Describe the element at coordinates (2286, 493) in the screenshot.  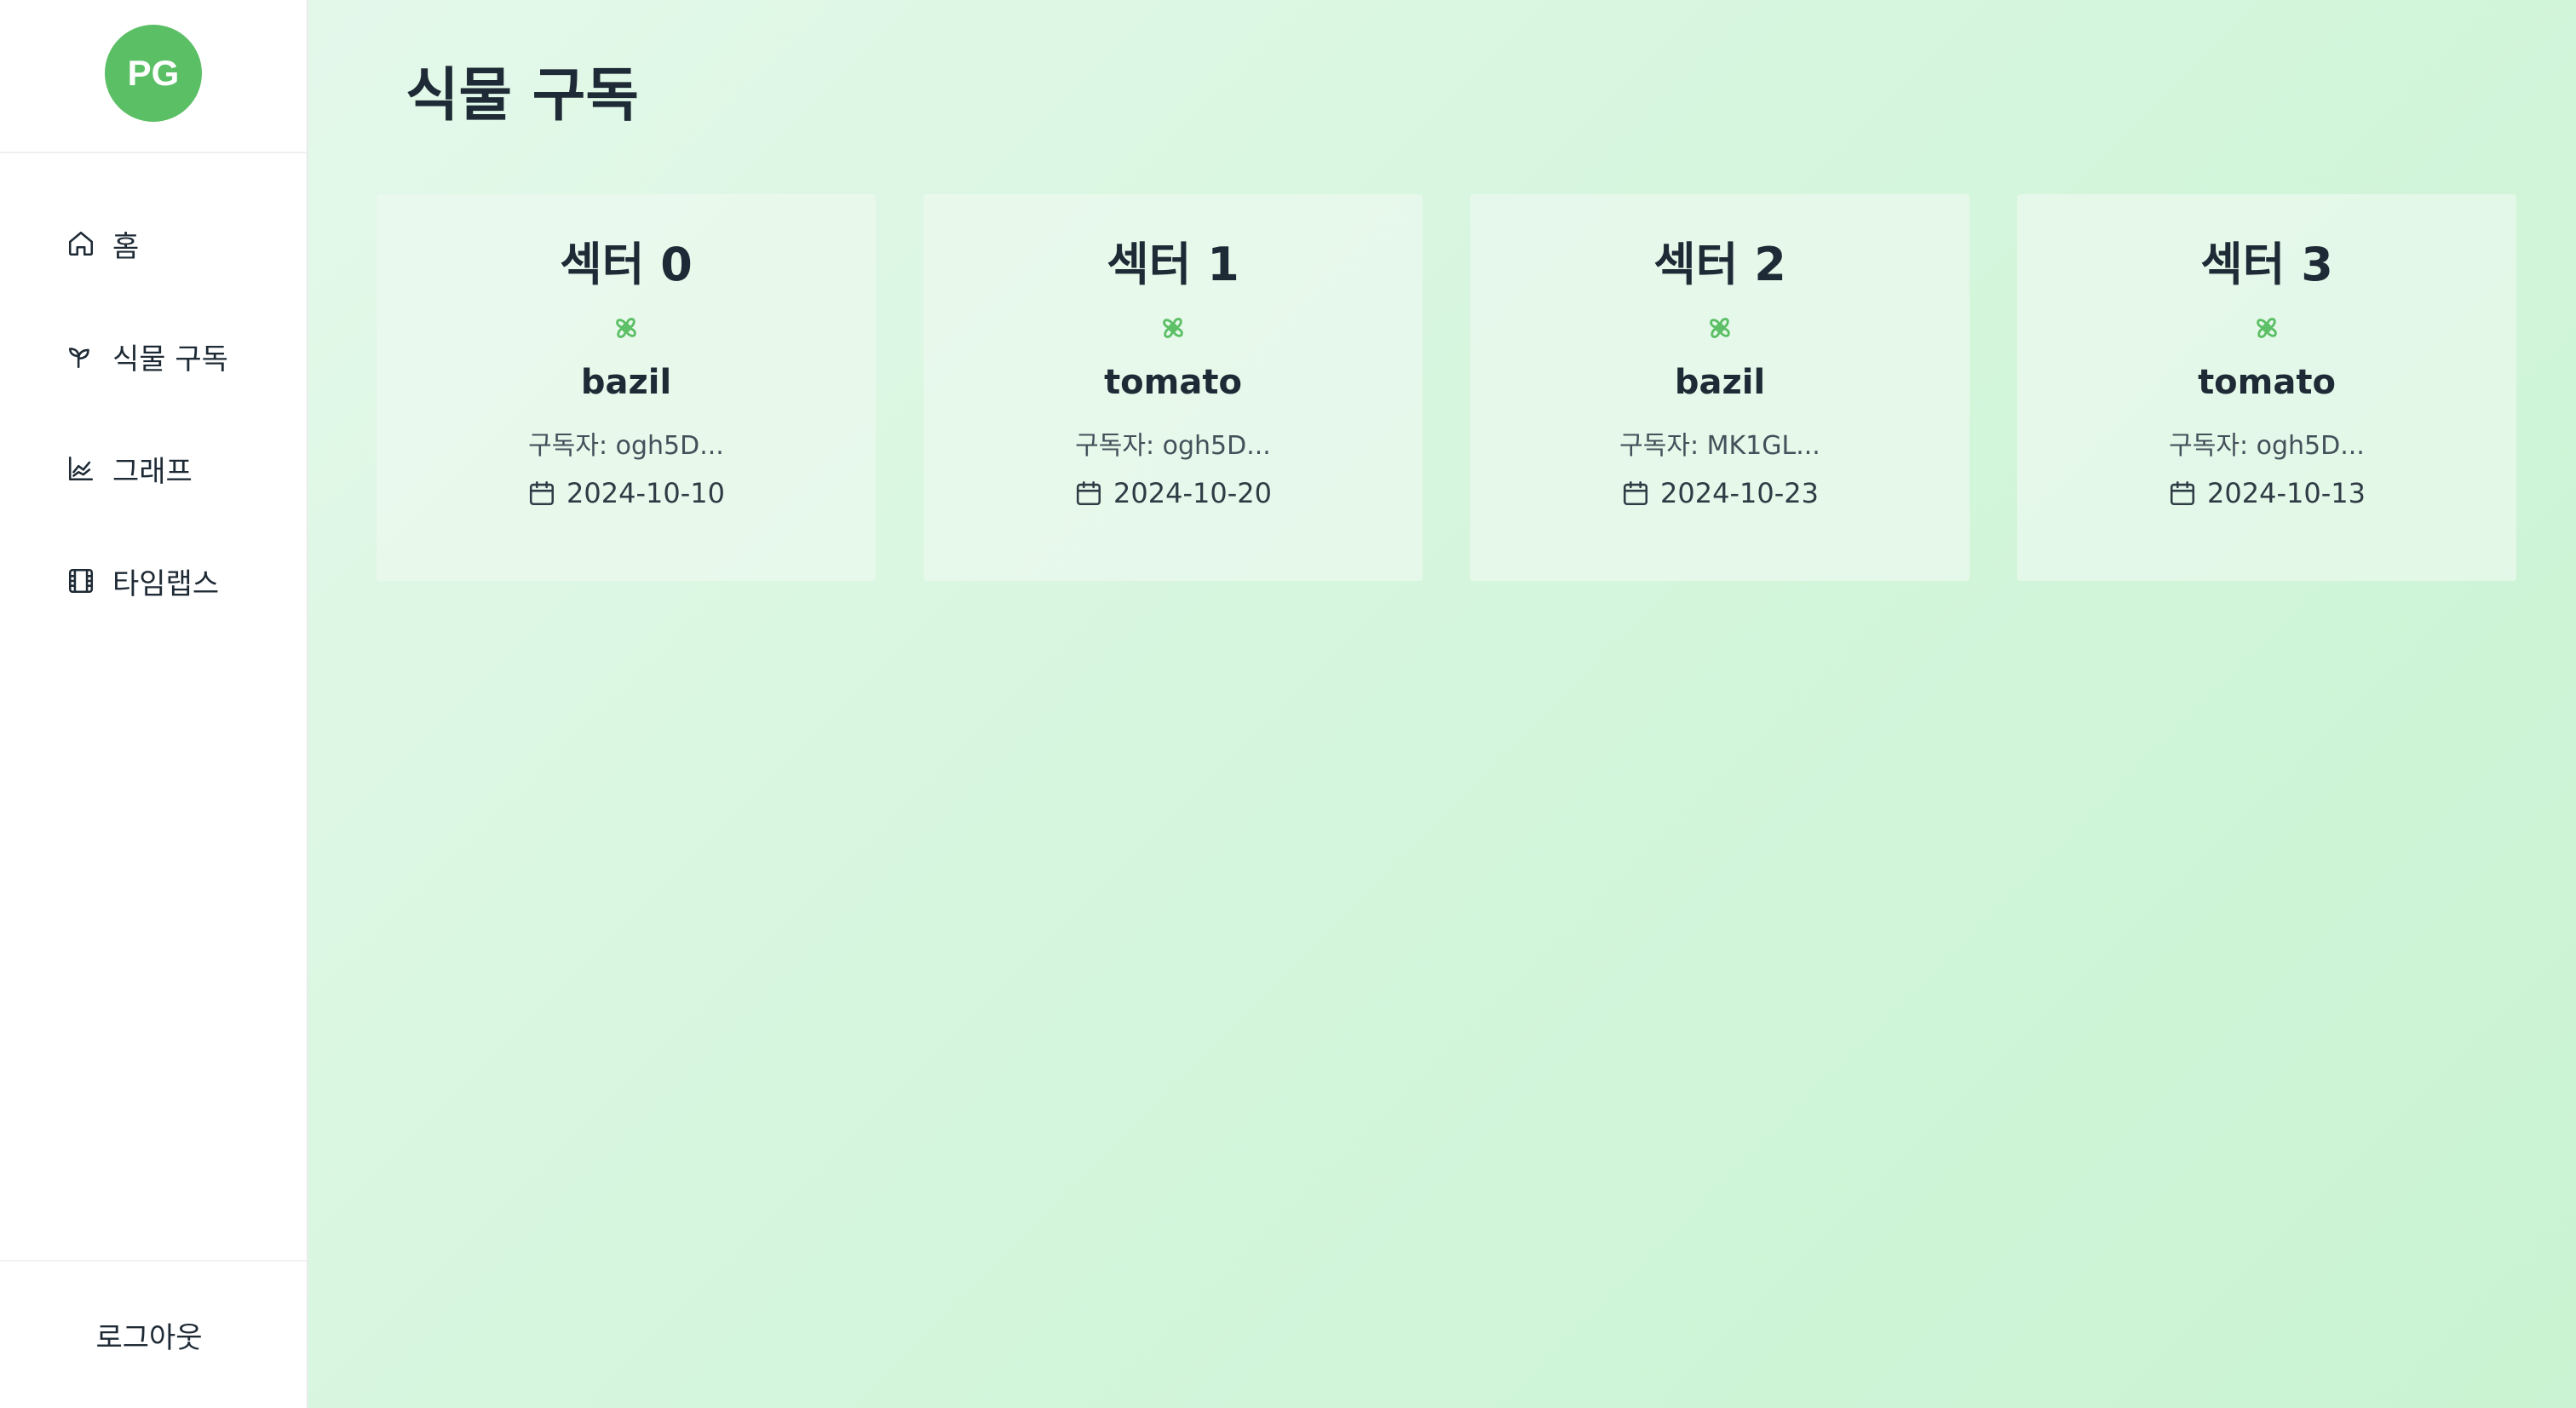
I see `subscription-date: 2024-10-13` at that location.